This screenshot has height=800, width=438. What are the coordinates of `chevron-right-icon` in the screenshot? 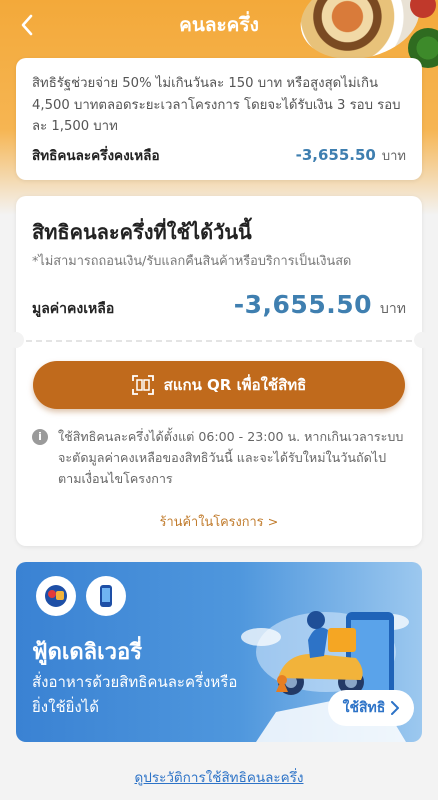 It's located at (395, 708).